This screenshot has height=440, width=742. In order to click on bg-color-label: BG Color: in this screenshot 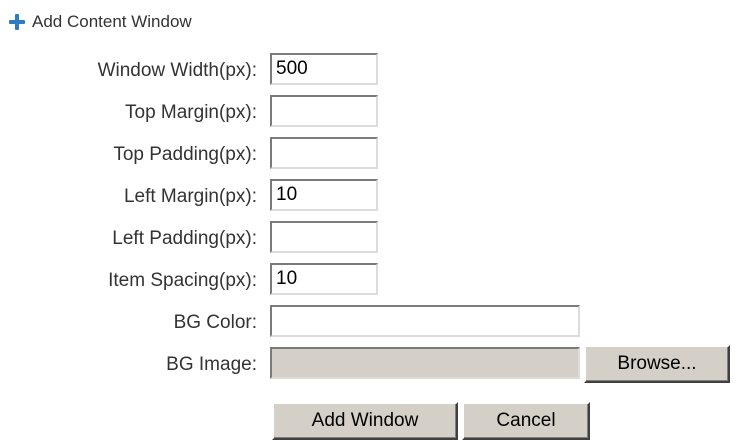, I will do `click(215, 322)`.